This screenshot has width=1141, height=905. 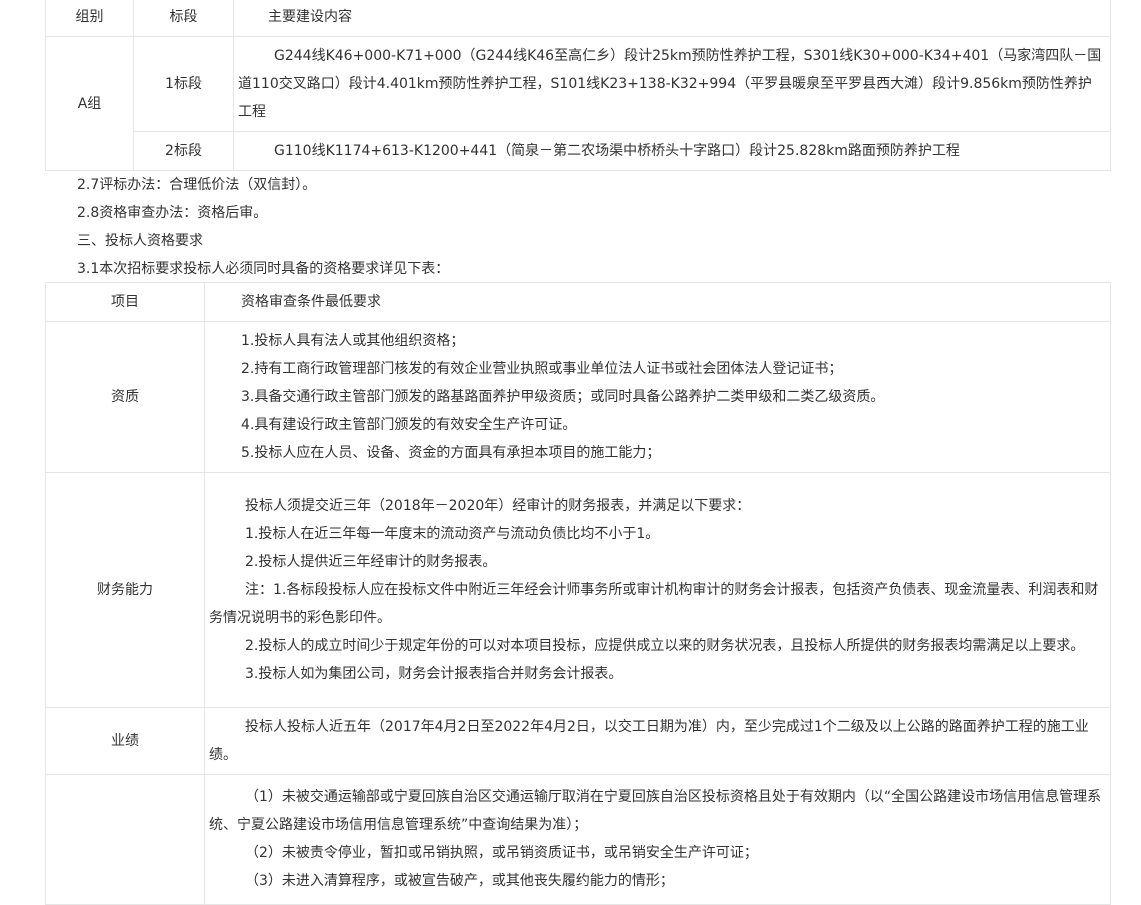 What do you see at coordinates (183, 18) in the screenshot?
I see `header-section: 标段` at bounding box center [183, 18].